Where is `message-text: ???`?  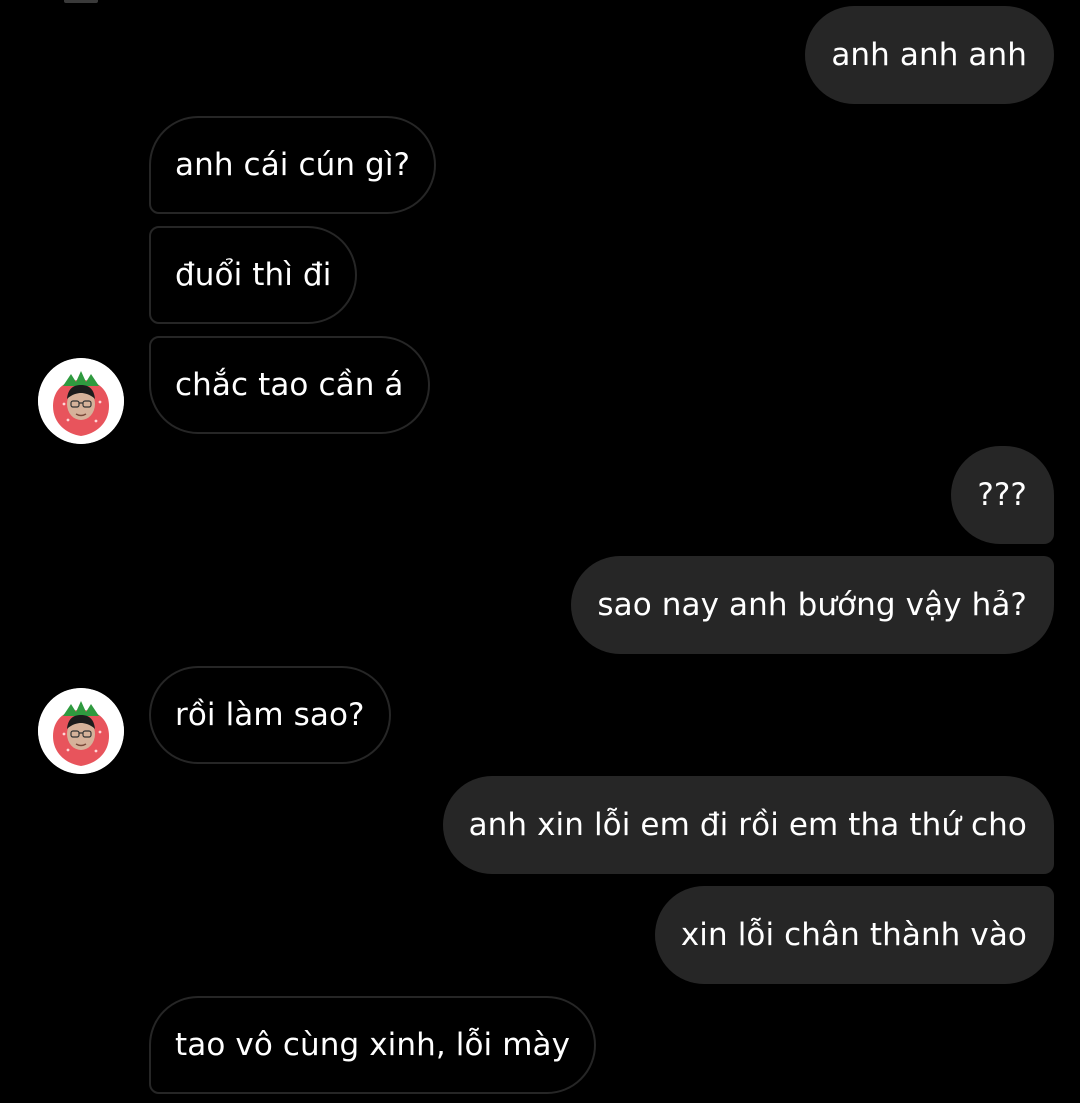 message-text: ??? is located at coordinates (1002, 495).